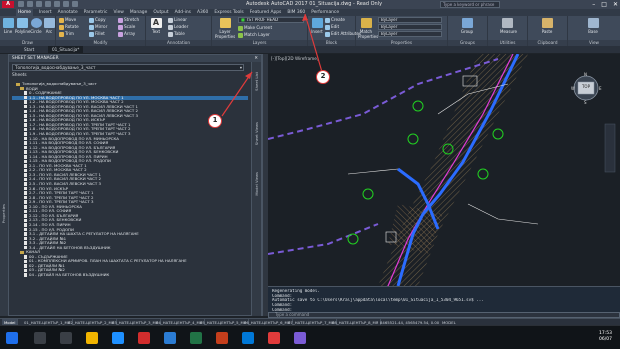  What do you see at coordinates (310, 337) in the screenshot?
I see `windows-taskbar: 17:53 06/07` at bounding box center [310, 337].